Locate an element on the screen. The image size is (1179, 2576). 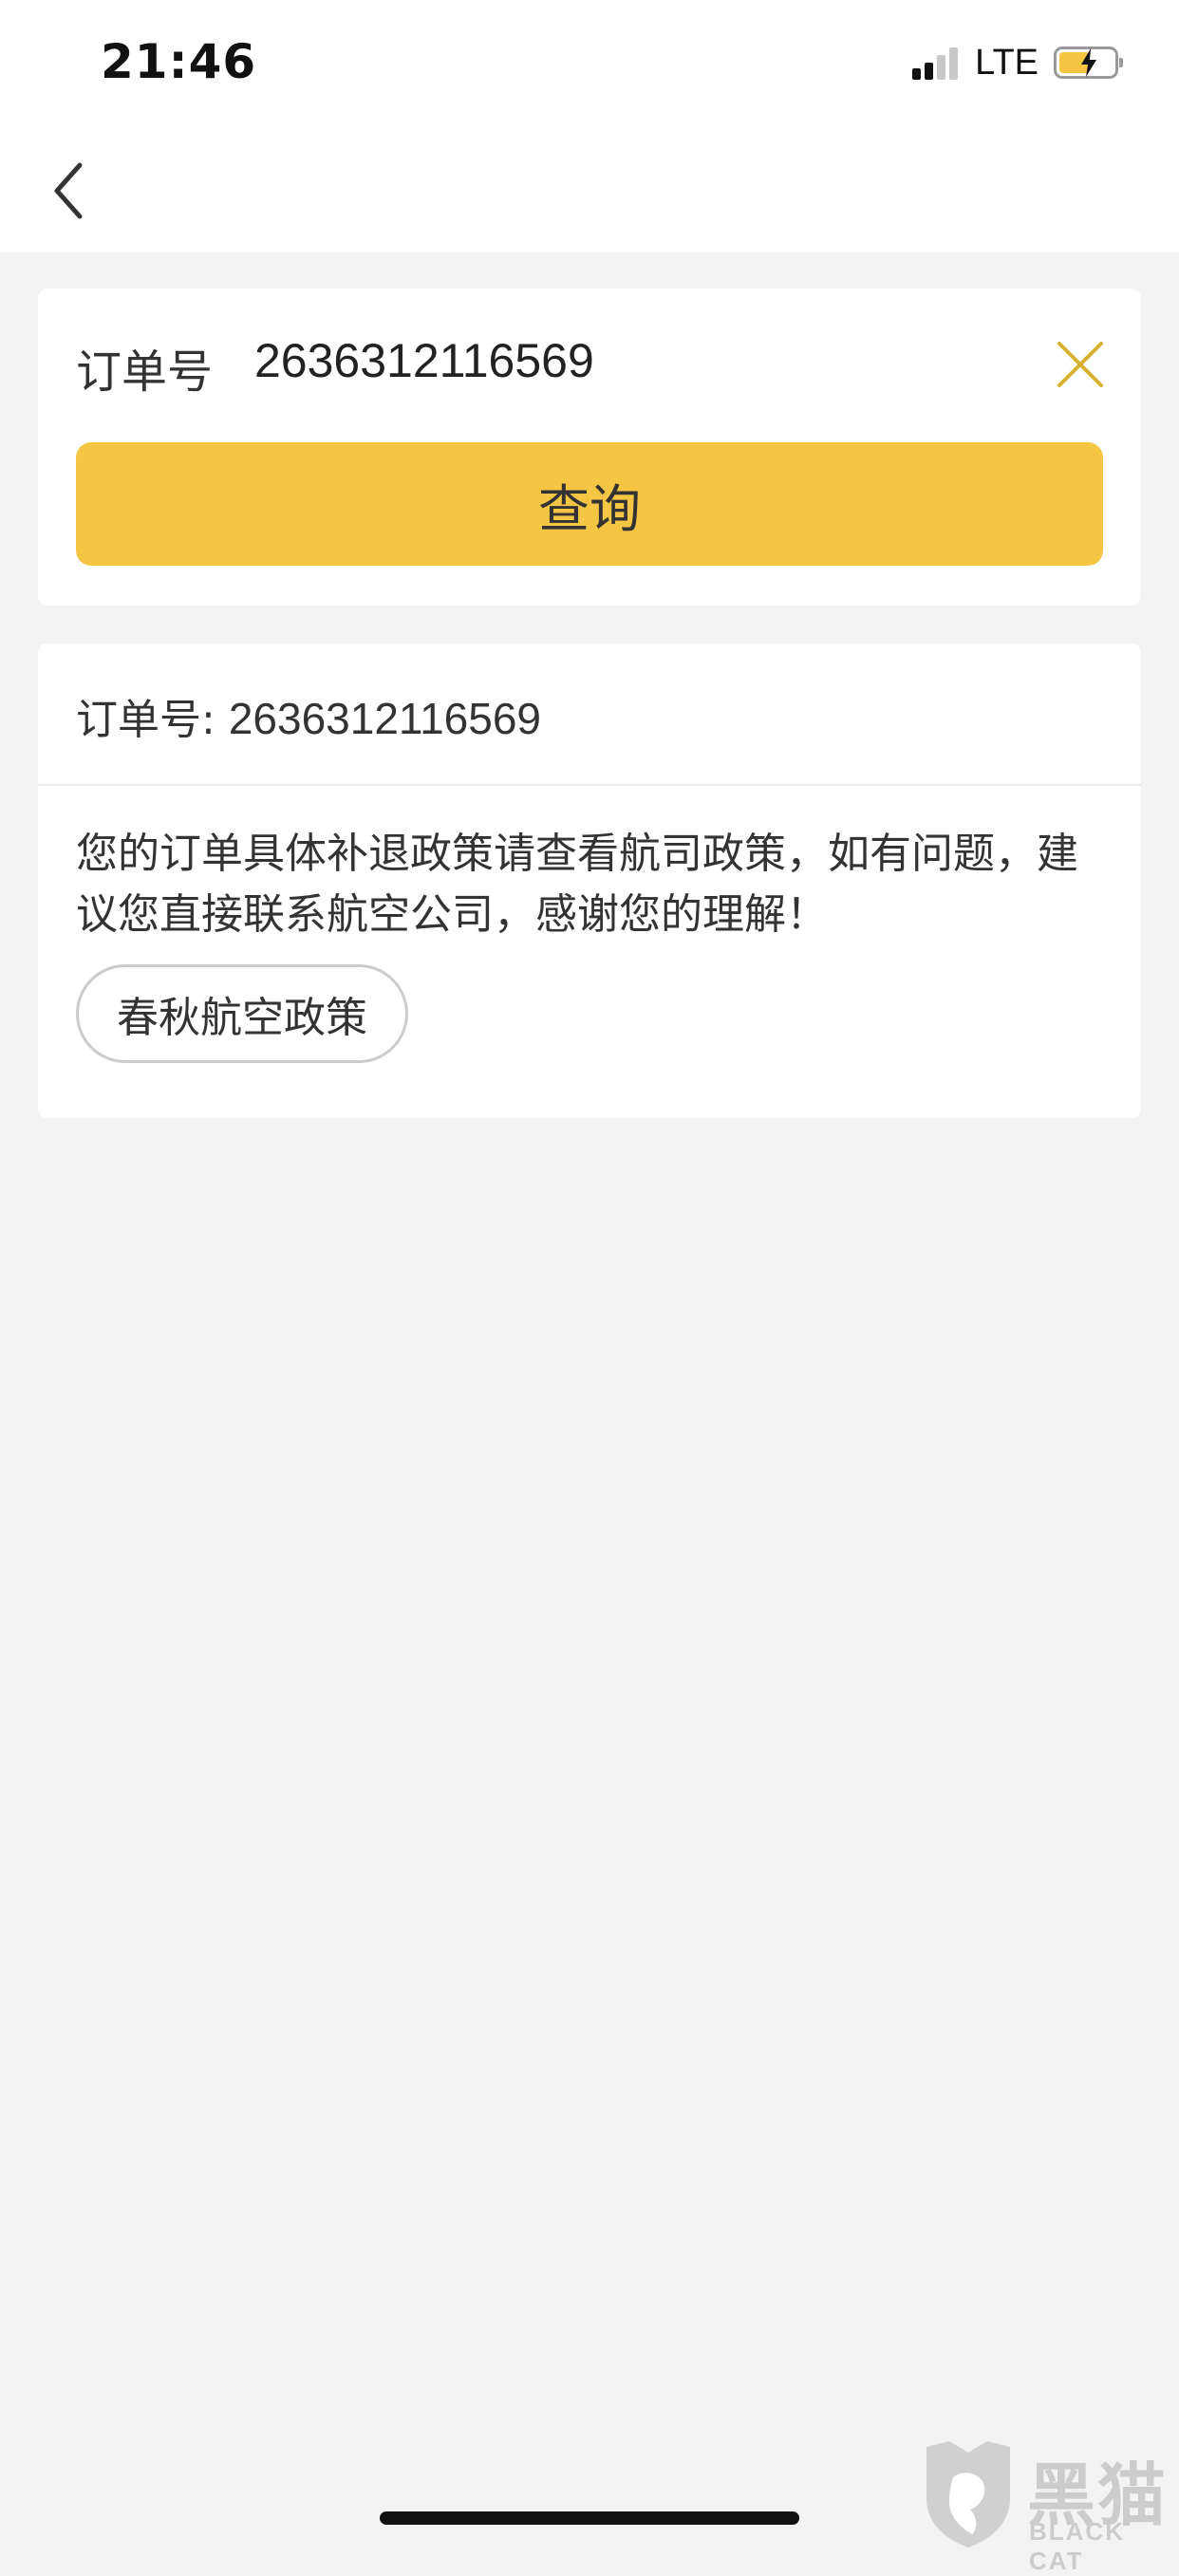
nav-bar is located at coordinates (589, 192).